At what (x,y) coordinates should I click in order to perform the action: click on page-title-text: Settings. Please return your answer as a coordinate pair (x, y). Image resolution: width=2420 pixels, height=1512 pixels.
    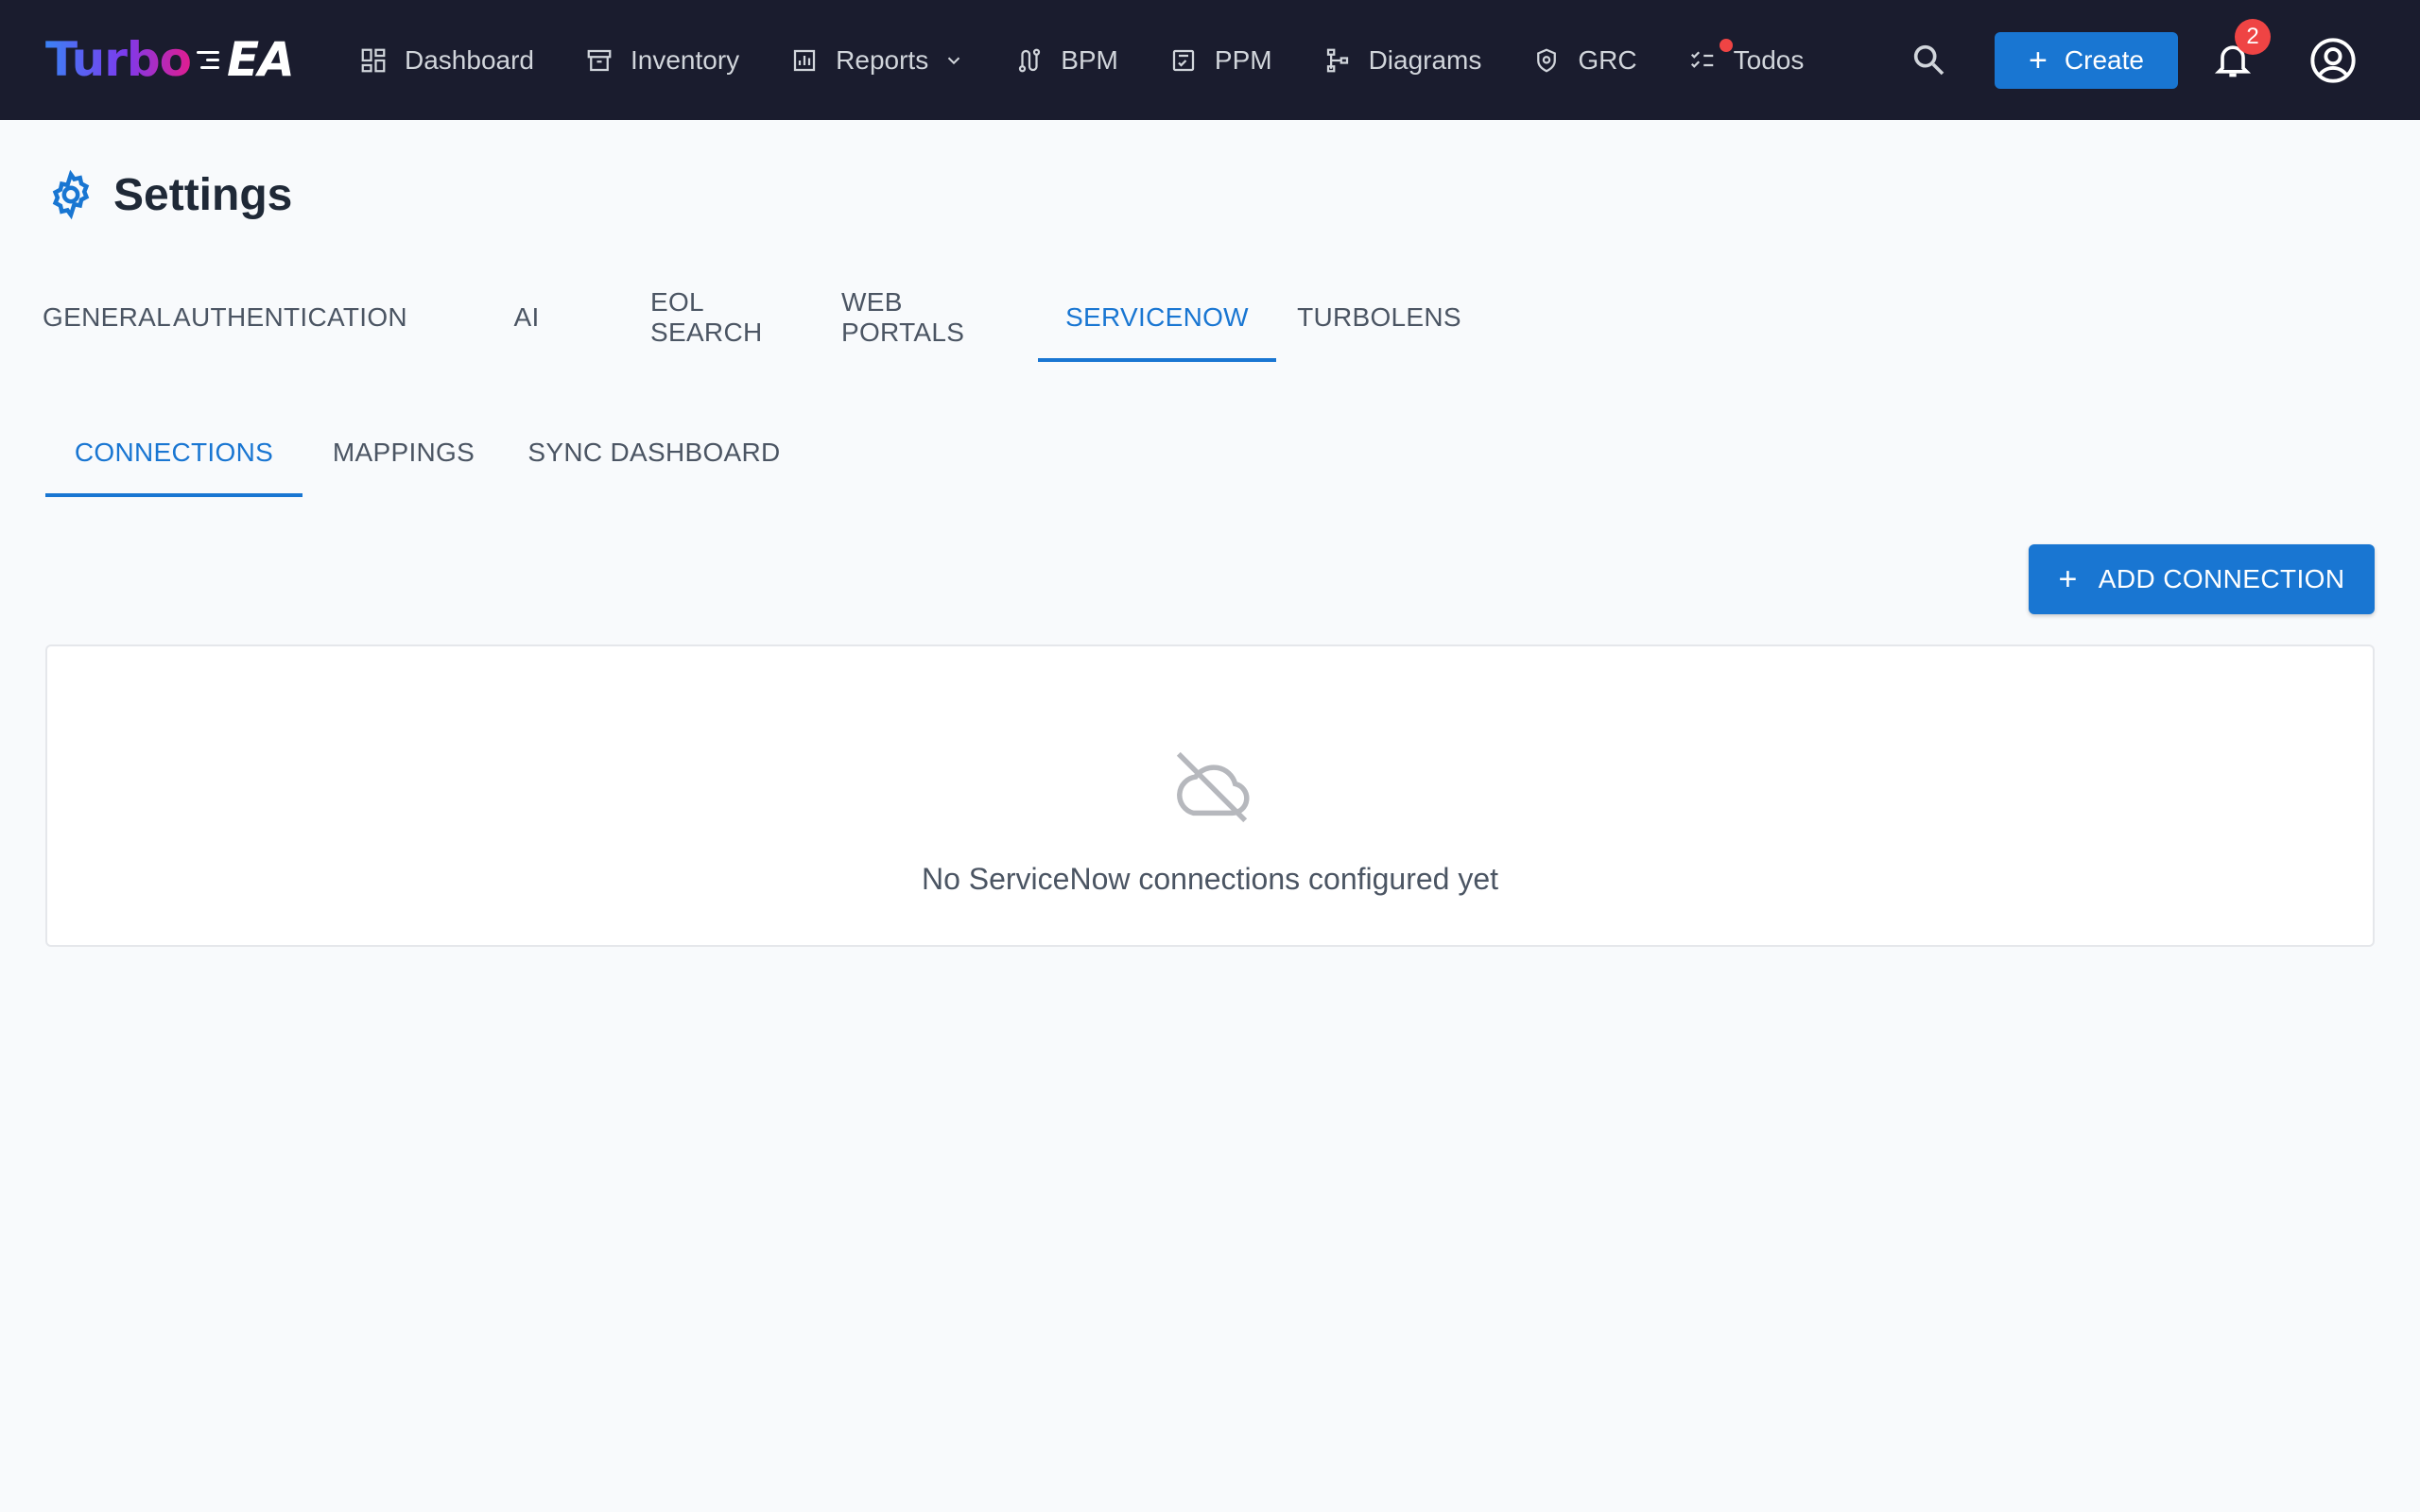
    Looking at the image, I should click on (203, 194).